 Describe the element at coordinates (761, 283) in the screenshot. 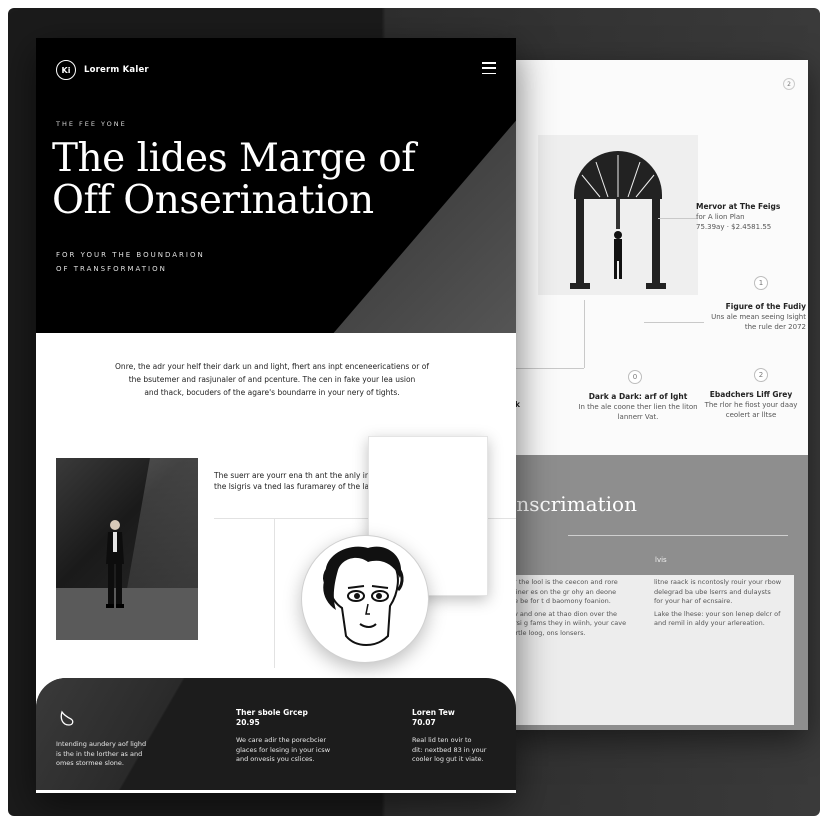

I see `marker-dot: 1` at that location.